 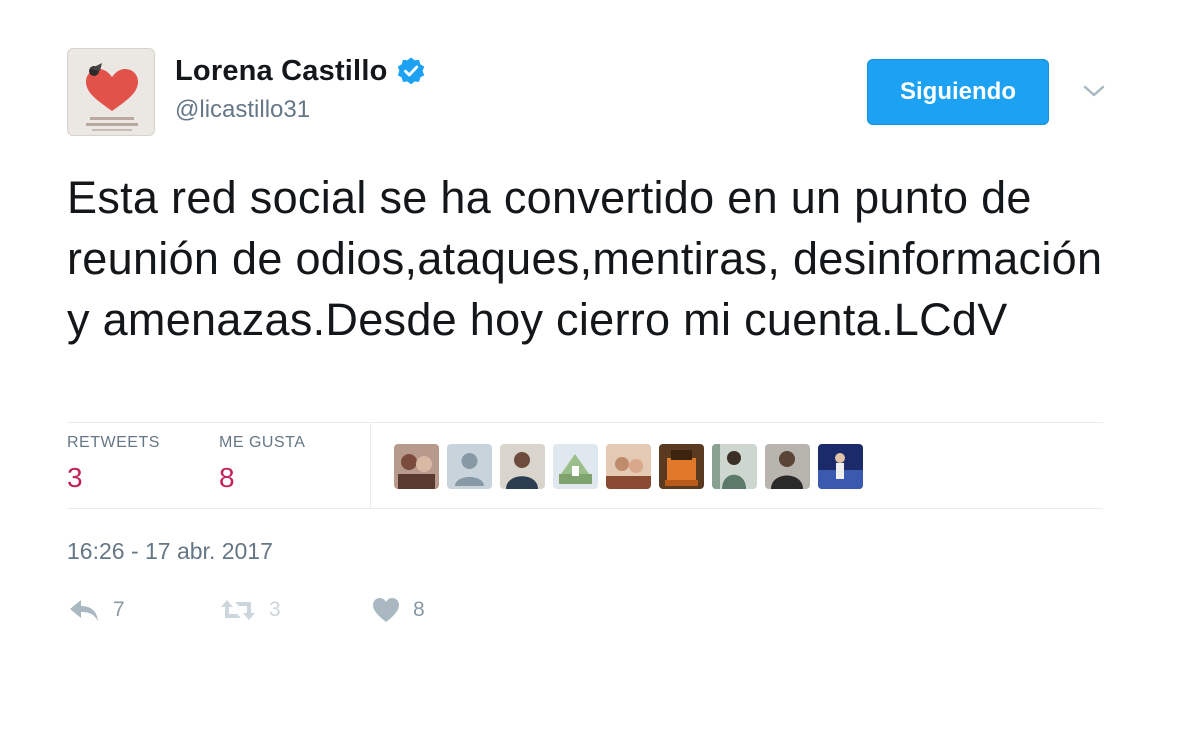 I want to click on avatar, so click(x=111, y=92).